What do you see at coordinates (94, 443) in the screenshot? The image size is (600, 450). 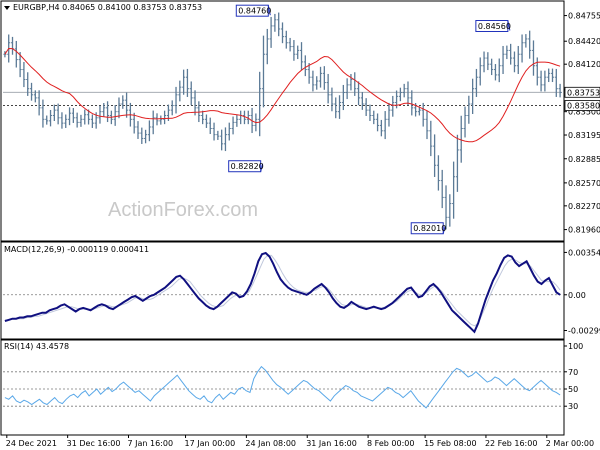 I see `x-tick-label: 31 Dec 16:00` at bounding box center [94, 443].